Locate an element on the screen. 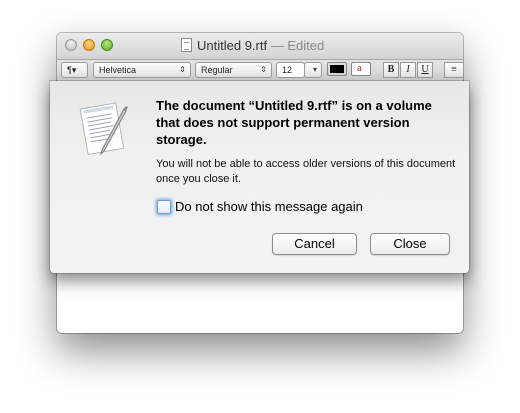 The image size is (520, 413). close-button: Close is located at coordinates (410, 244).